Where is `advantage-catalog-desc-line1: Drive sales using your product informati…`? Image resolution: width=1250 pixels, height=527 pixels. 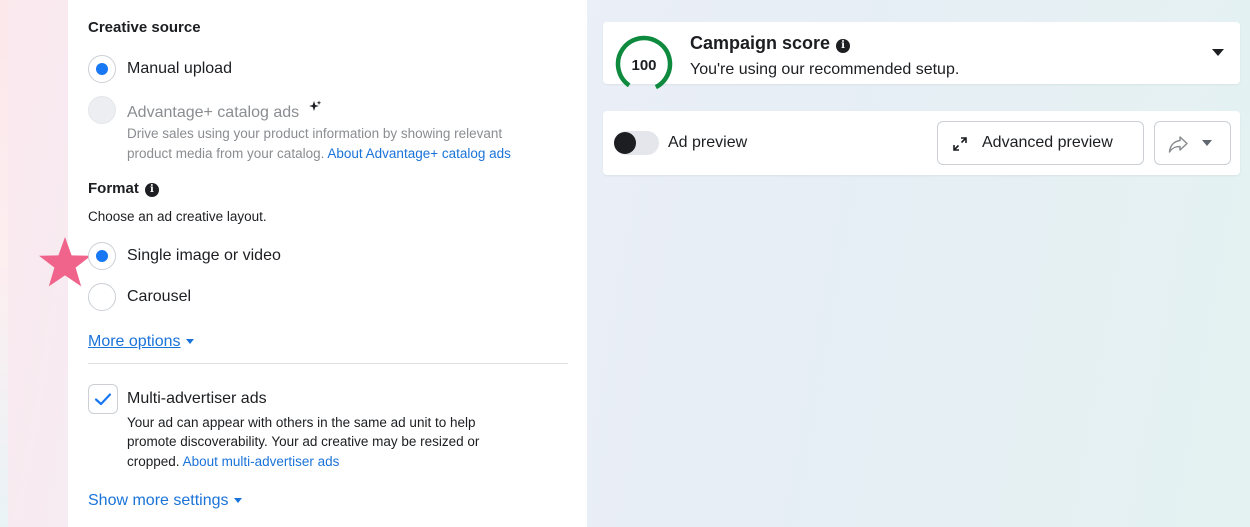 advantage-catalog-desc-line1: Drive sales using your product informati… is located at coordinates (315, 133).